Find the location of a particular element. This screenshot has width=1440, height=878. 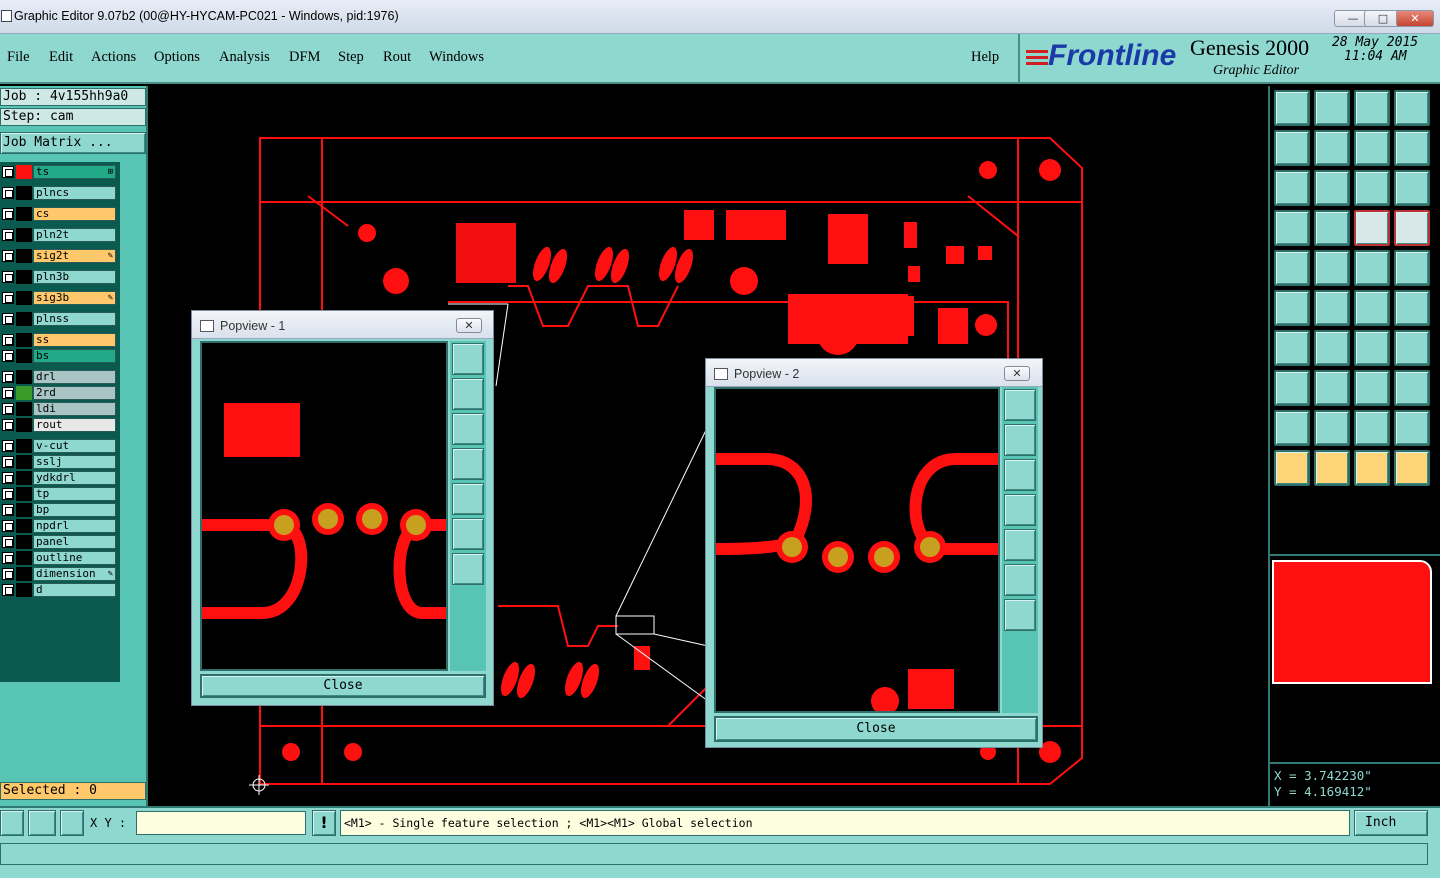

popview-zoom-fit-icon is located at coordinates (468, 359).